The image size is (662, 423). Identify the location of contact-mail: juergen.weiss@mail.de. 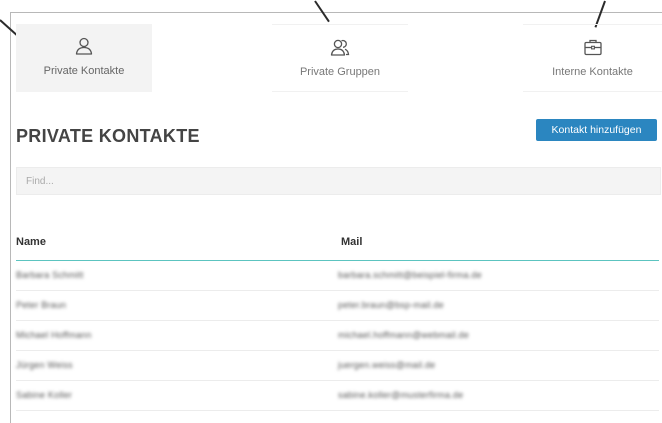
(387, 365).